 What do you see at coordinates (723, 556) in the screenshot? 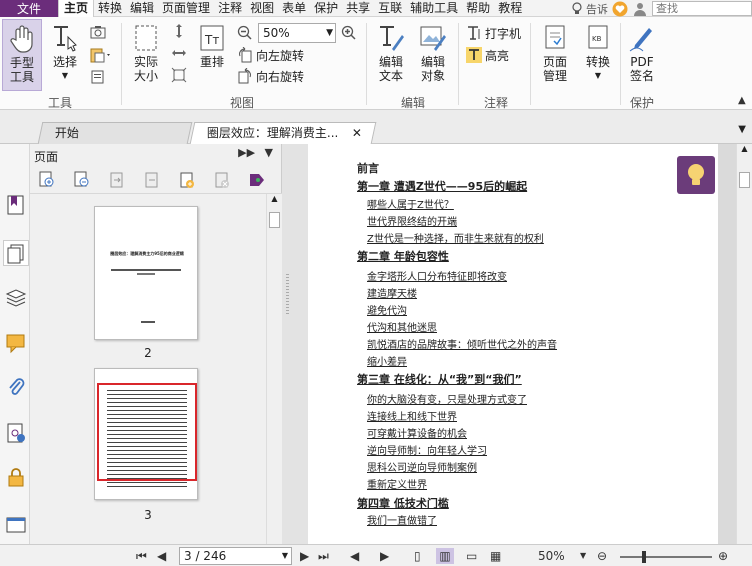
I see `zoom-in-icon: ⊕` at bounding box center [723, 556].